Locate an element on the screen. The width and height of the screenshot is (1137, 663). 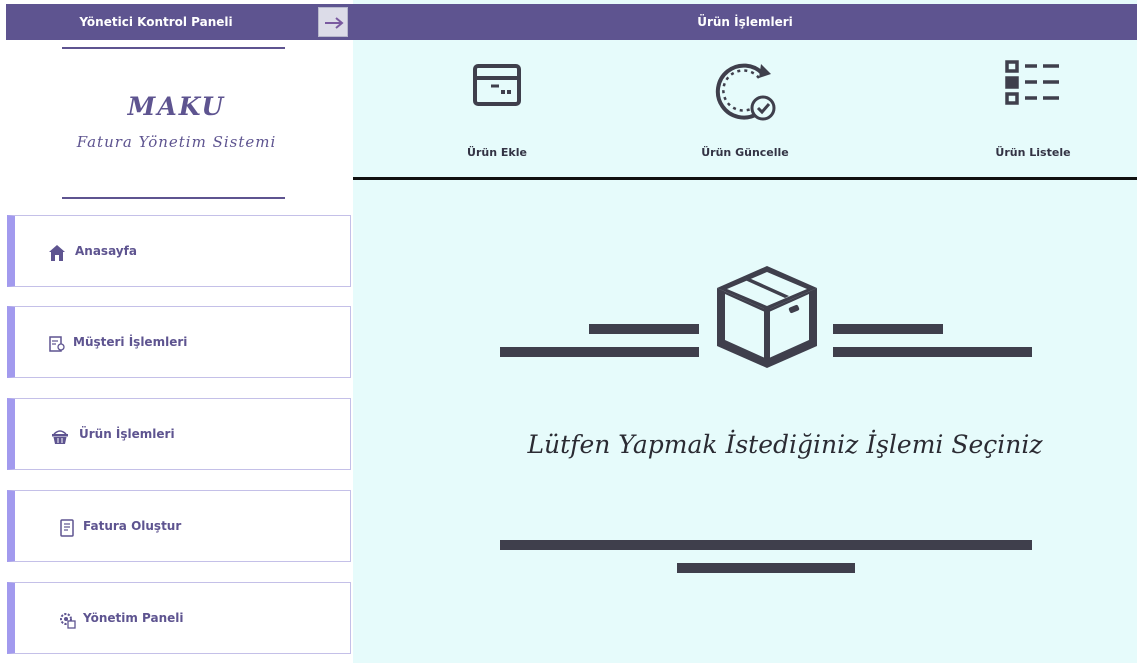
update-product-button: Ürün Güncelle is located at coordinates (745, 112).